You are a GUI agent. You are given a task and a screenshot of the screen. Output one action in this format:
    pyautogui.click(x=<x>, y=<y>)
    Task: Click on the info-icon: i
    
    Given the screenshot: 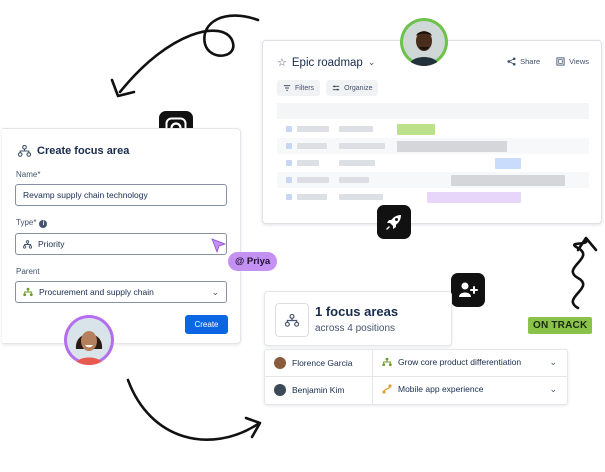 What is the action you would take?
    pyautogui.click(x=43, y=224)
    